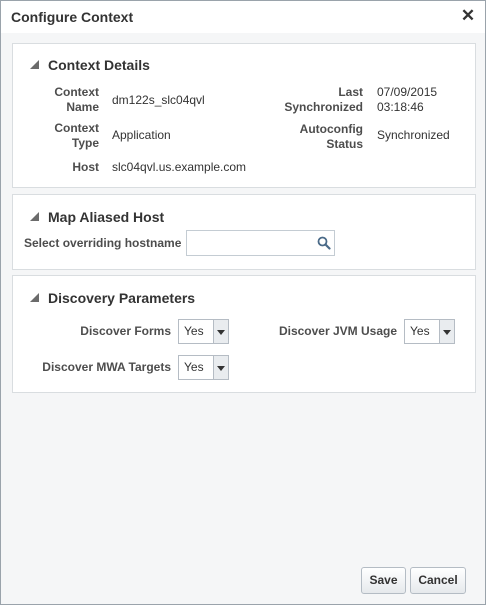  What do you see at coordinates (85, 167) in the screenshot?
I see `host-label: Host` at bounding box center [85, 167].